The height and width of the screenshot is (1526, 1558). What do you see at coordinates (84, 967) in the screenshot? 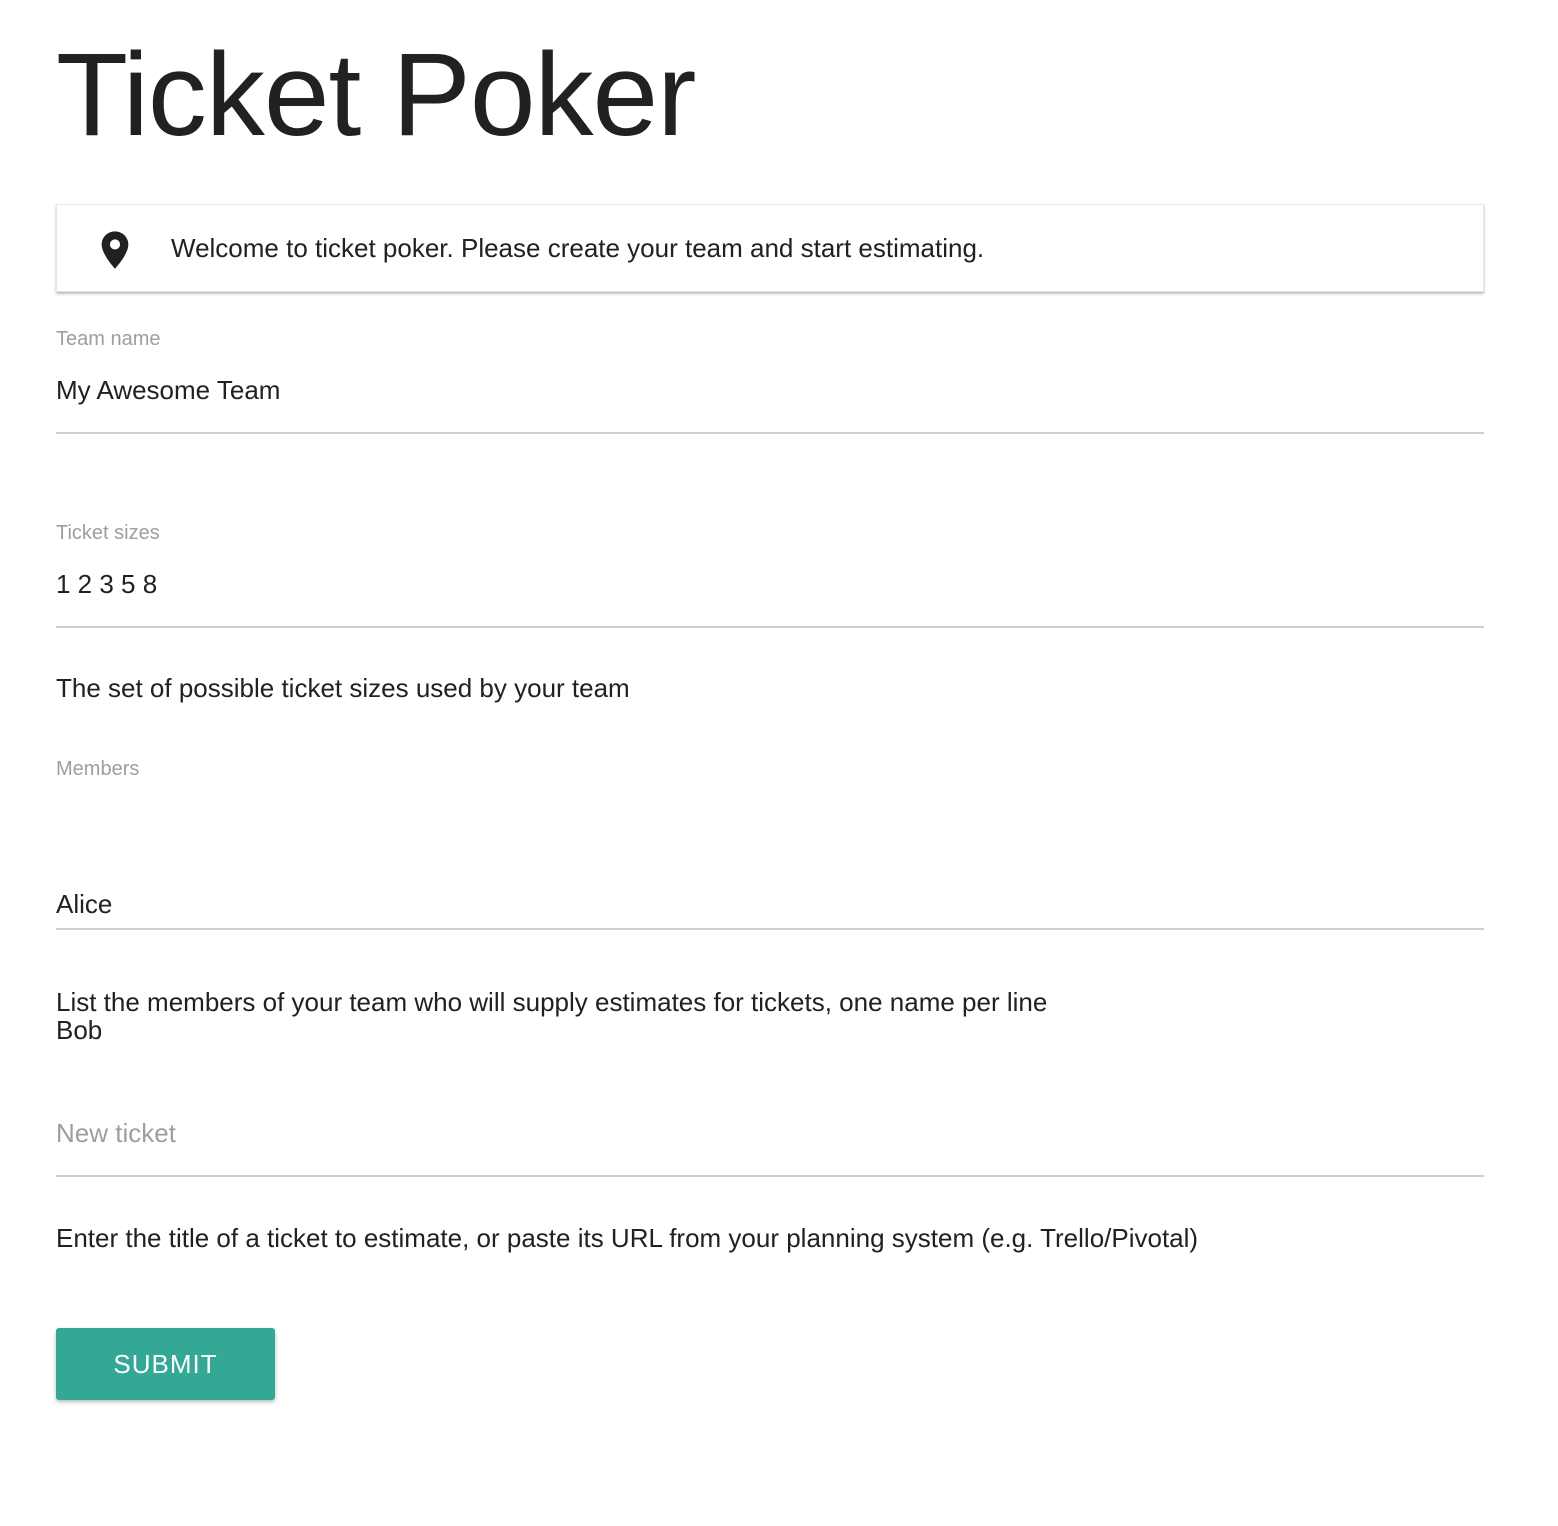
I see `members-textarea: Alice Bob` at bounding box center [84, 967].